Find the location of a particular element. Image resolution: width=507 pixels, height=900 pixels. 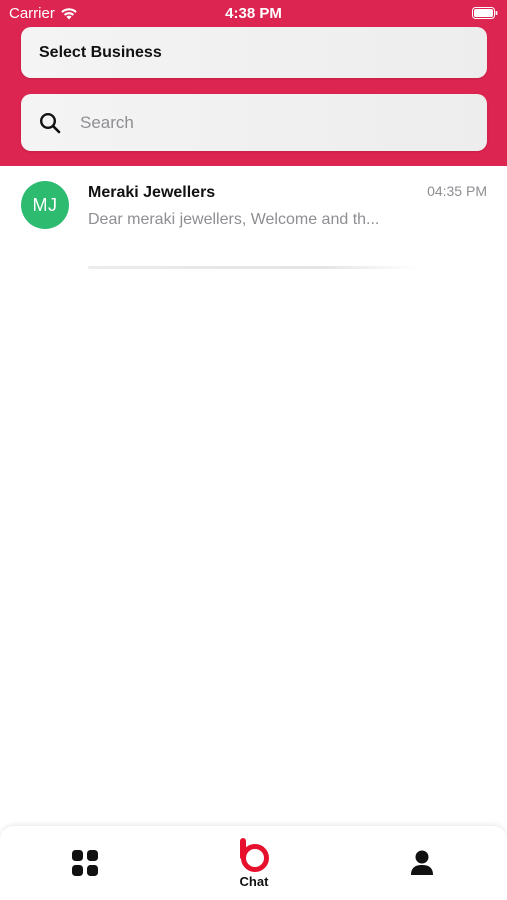

tab-profile is located at coordinates (422, 863).